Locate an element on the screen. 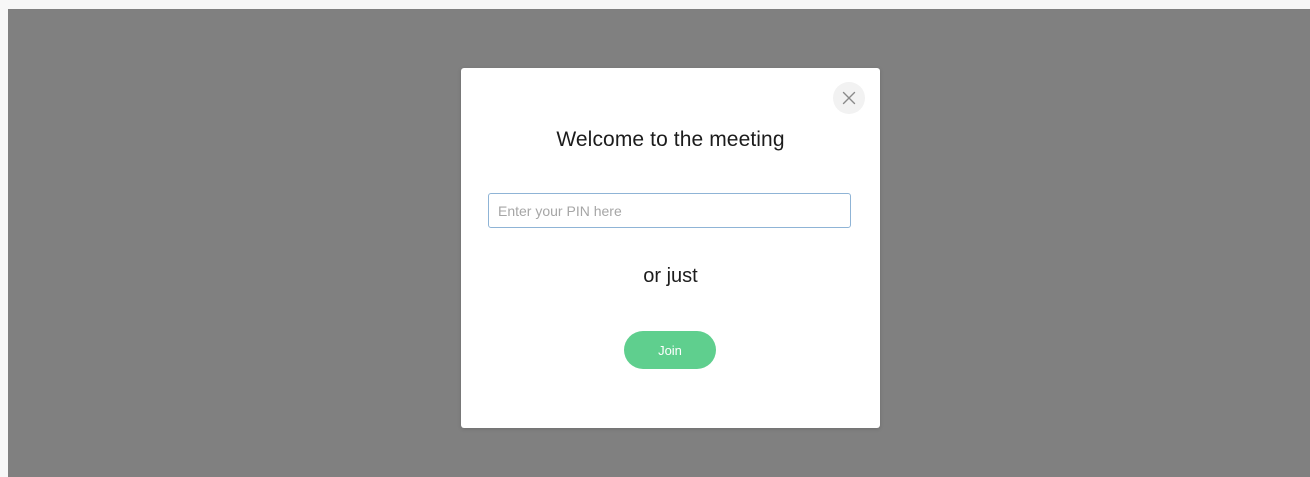 The width and height of the screenshot is (1310, 477). close-icon is located at coordinates (849, 98).